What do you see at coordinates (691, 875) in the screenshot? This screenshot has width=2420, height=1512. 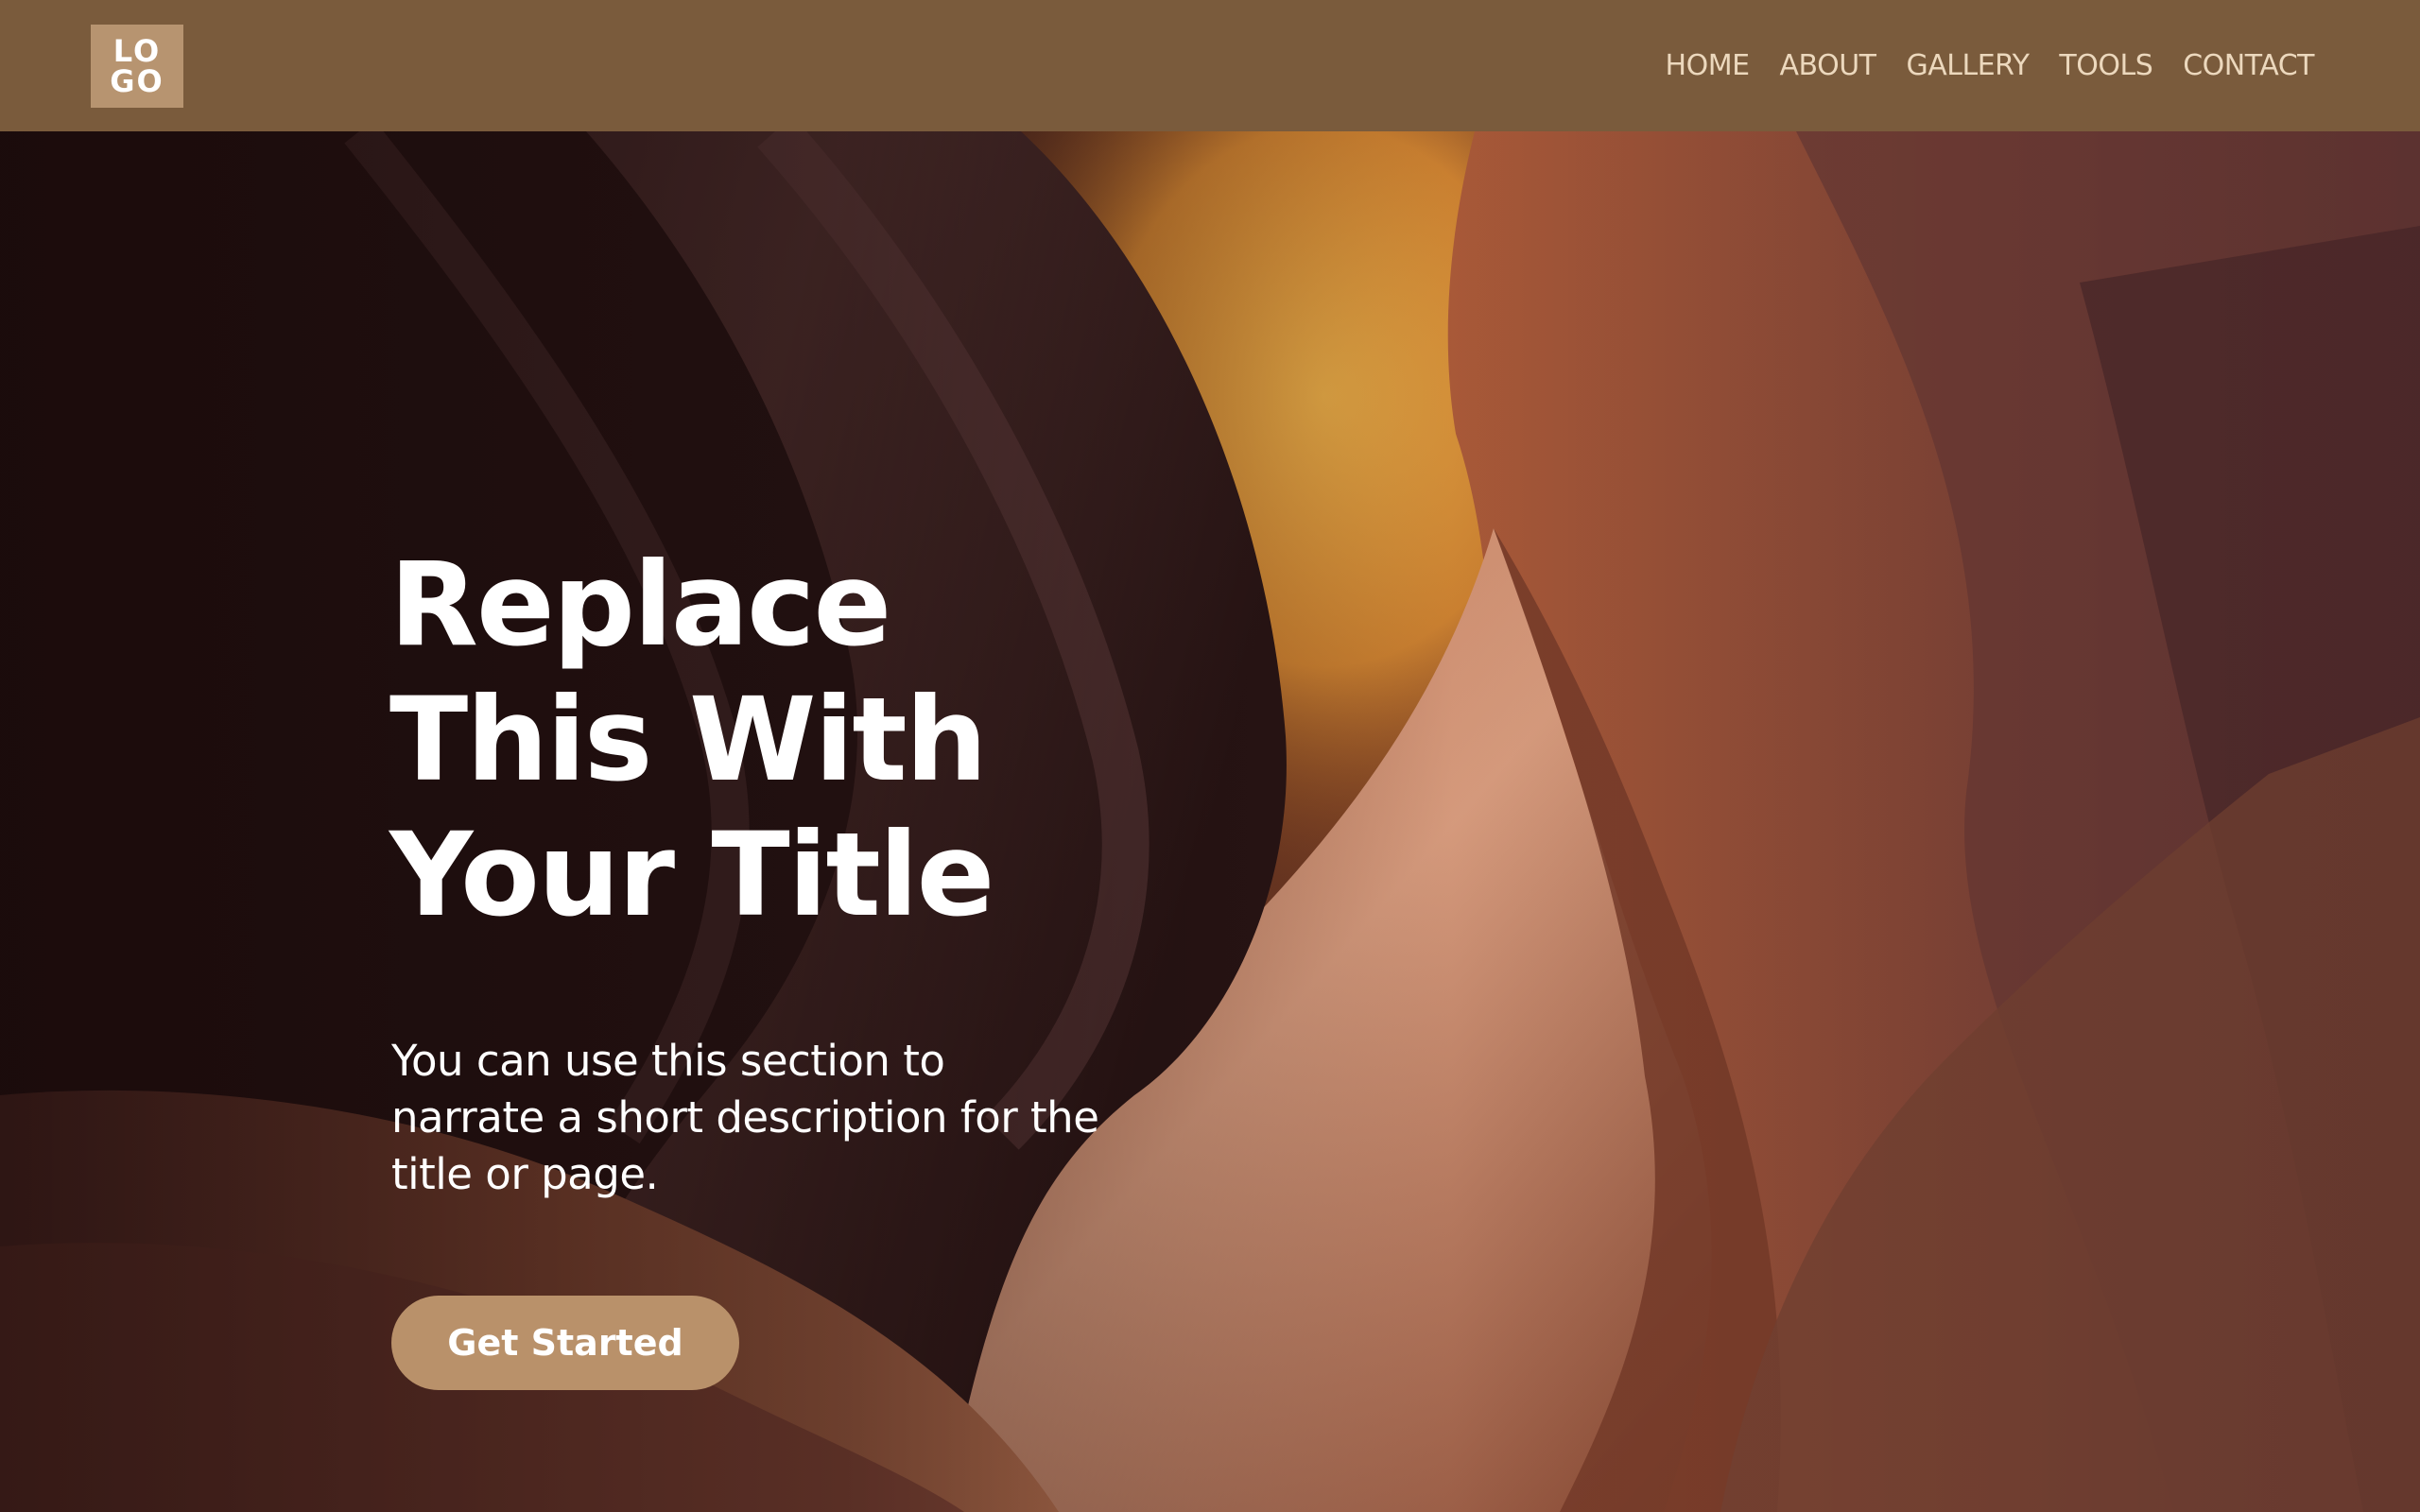 I see `hero-title-line-3: Your Title` at bounding box center [691, 875].